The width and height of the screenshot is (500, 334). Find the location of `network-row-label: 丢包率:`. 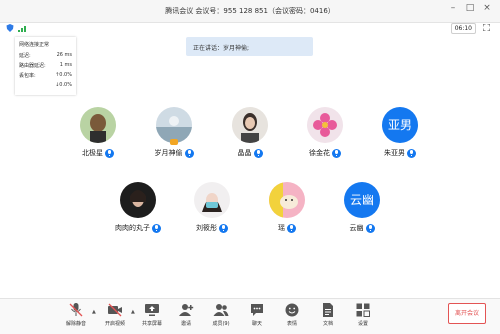

network-row-label: 丢包率: is located at coordinates (27, 76).